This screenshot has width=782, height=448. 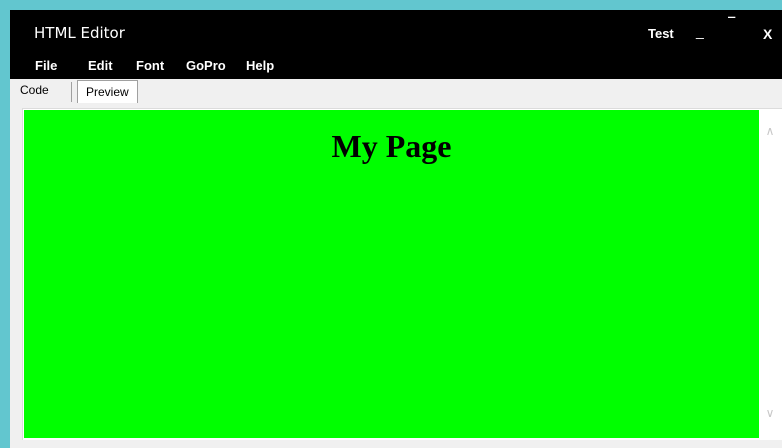 I want to click on vertical-scrollbar: ∧ ∨, so click(x=770, y=274).